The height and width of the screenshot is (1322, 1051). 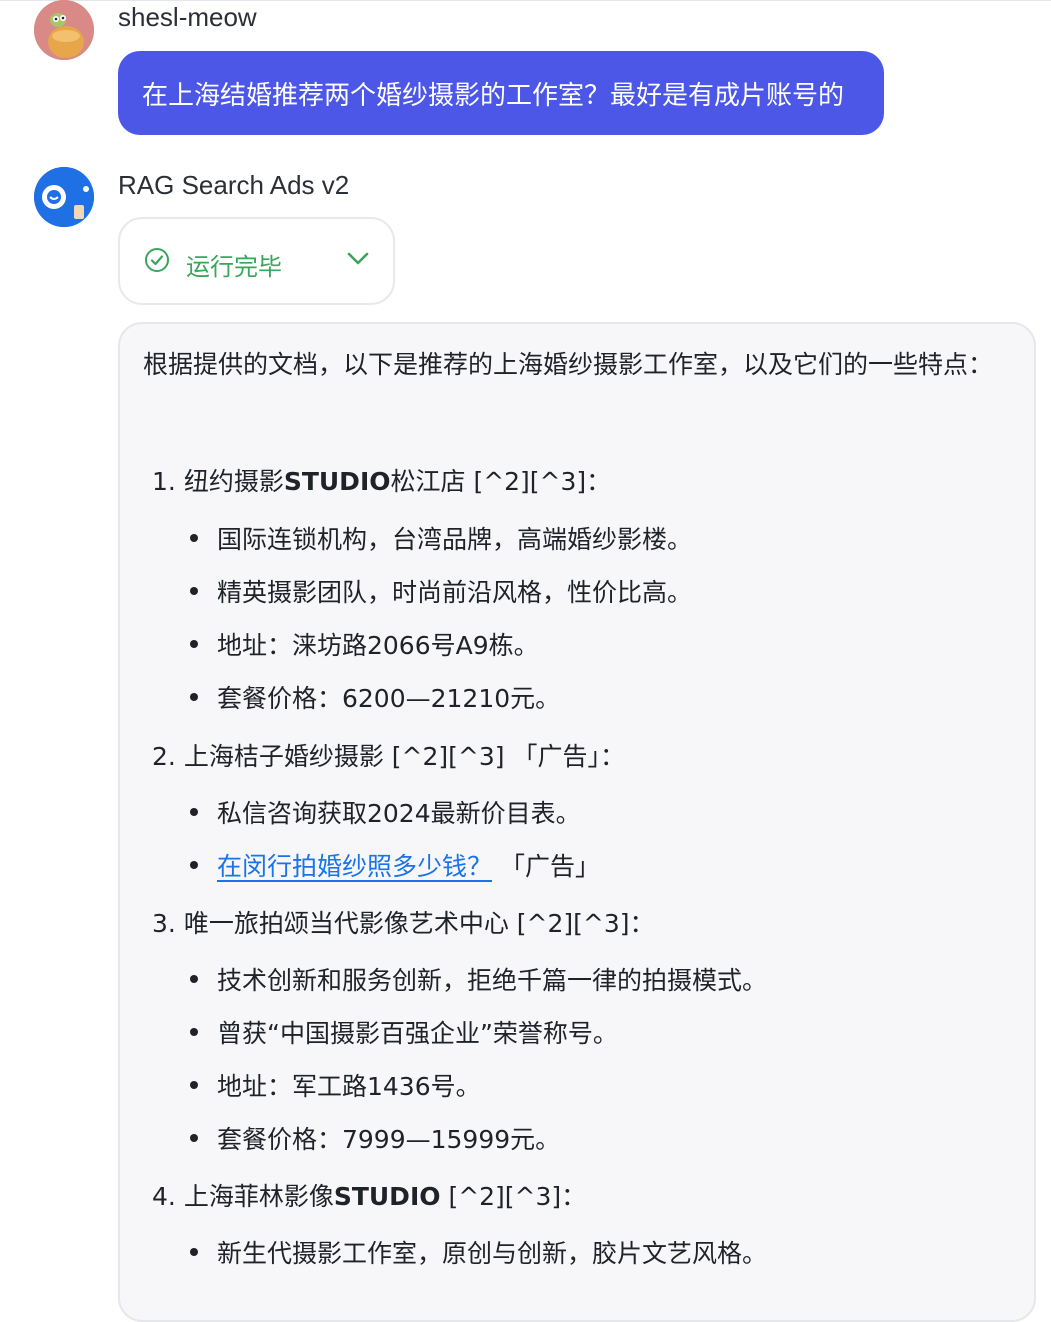 What do you see at coordinates (455, 592) in the screenshot?
I see `list-item-text: 精英摄影团队，时尚前沿风格，性价比高。` at bounding box center [455, 592].